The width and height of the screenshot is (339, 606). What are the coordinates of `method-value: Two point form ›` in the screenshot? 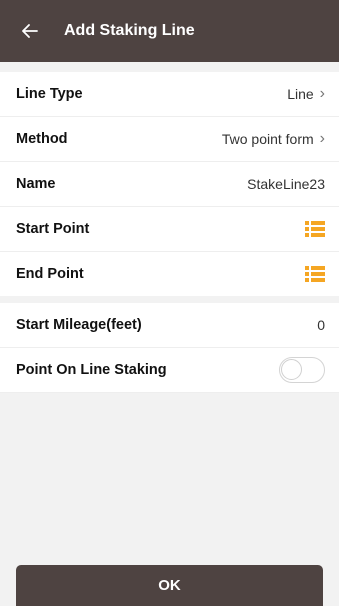 It's located at (273, 139).